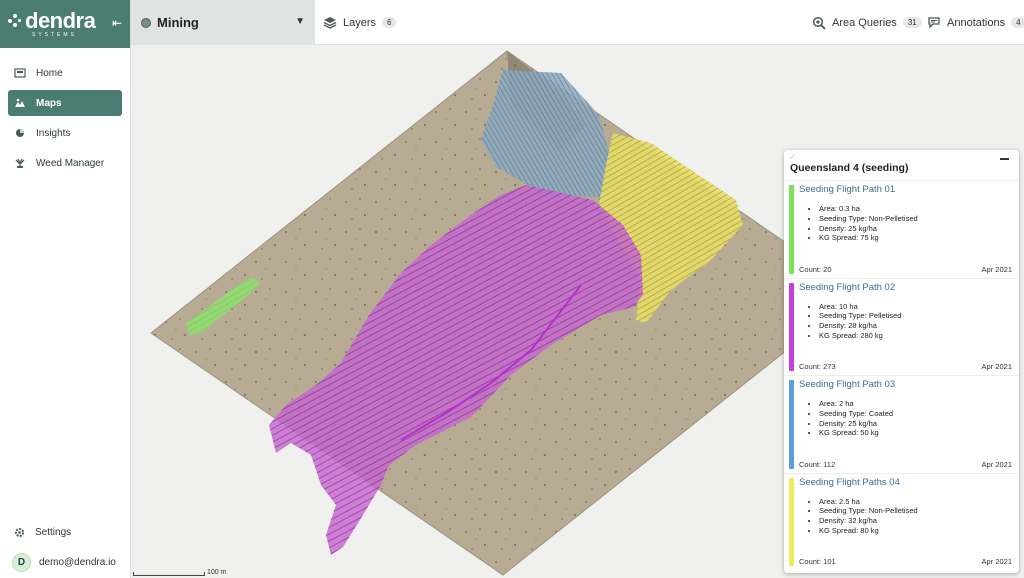  What do you see at coordinates (915, 521) in the screenshot?
I see `detail-density: Density: 32 kg/ha` at bounding box center [915, 521].